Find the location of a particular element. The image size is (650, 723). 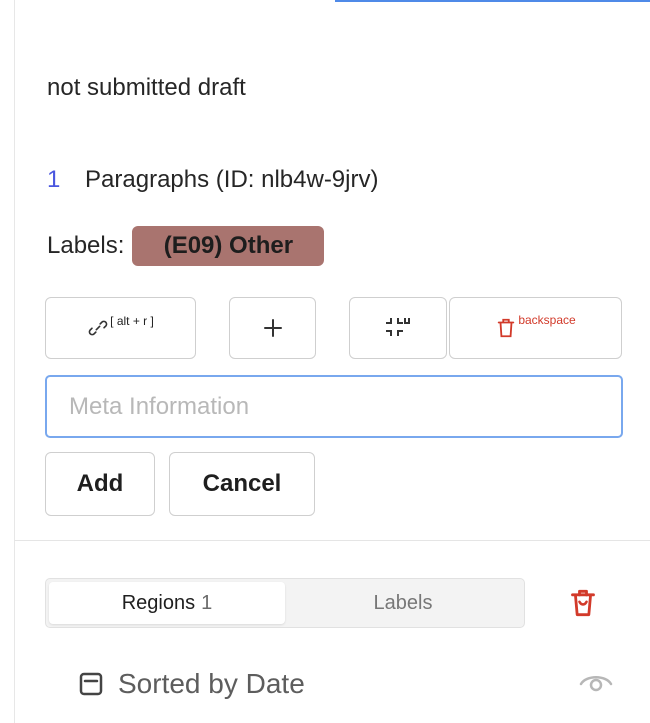

label-chip: (E09) Other is located at coordinates (228, 246).